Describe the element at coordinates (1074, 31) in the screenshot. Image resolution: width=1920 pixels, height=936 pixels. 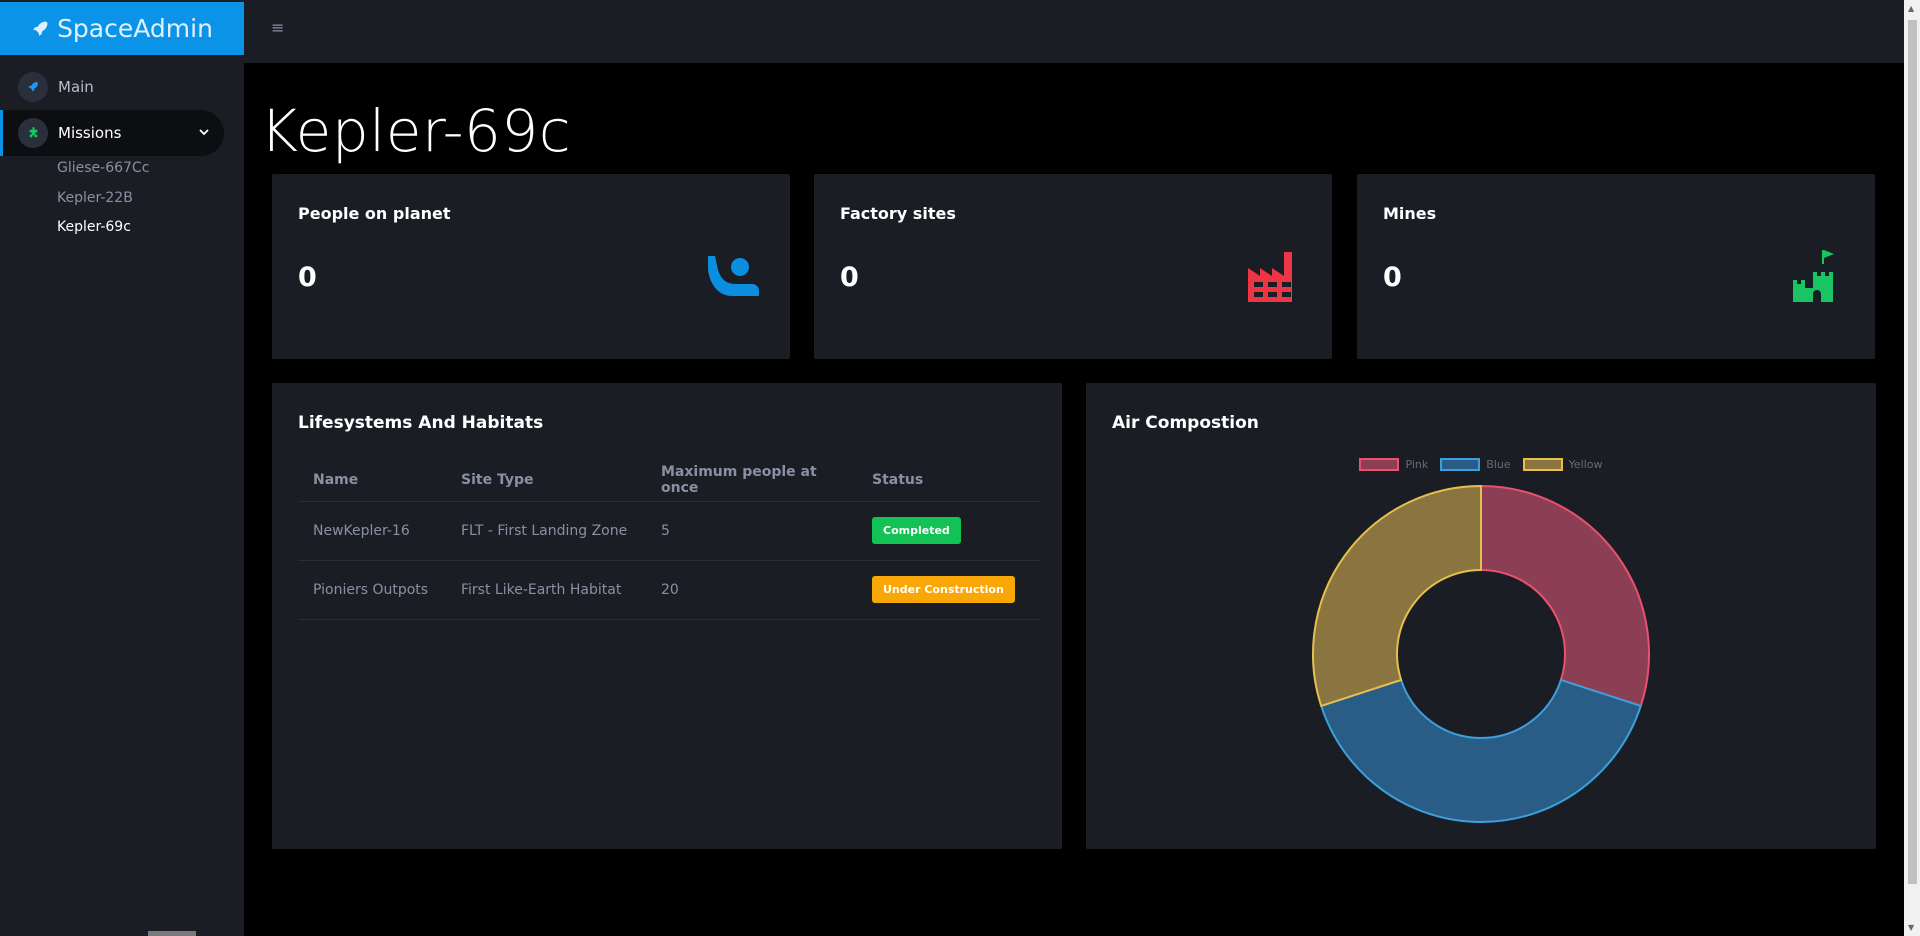
I see `topbar: ≡` at that location.